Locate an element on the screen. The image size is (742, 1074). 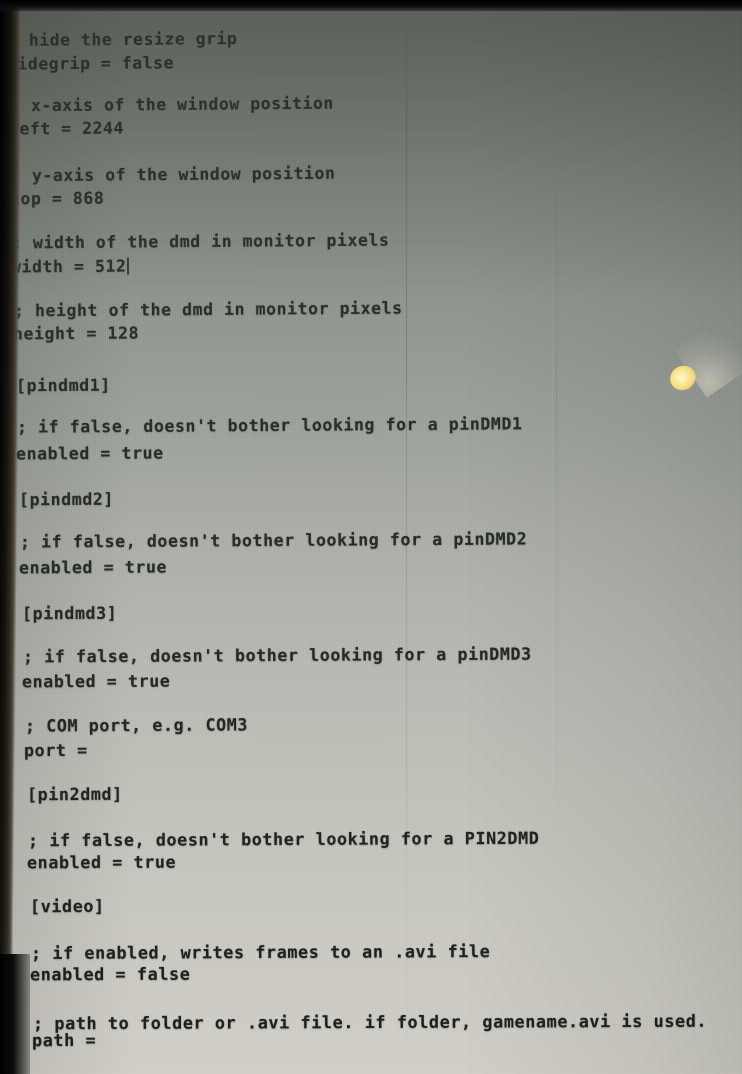
ini-line-section: [pin2dmd] is located at coordinates (75, 794).